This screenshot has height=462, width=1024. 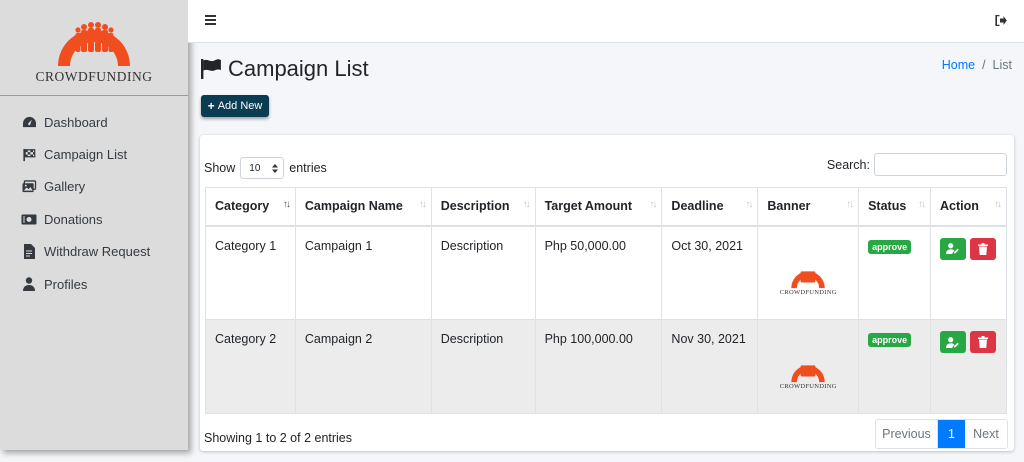 What do you see at coordinates (66, 284) in the screenshot?
I see `sidebar-item-label: Profiles` at bounding box center [66, 284].